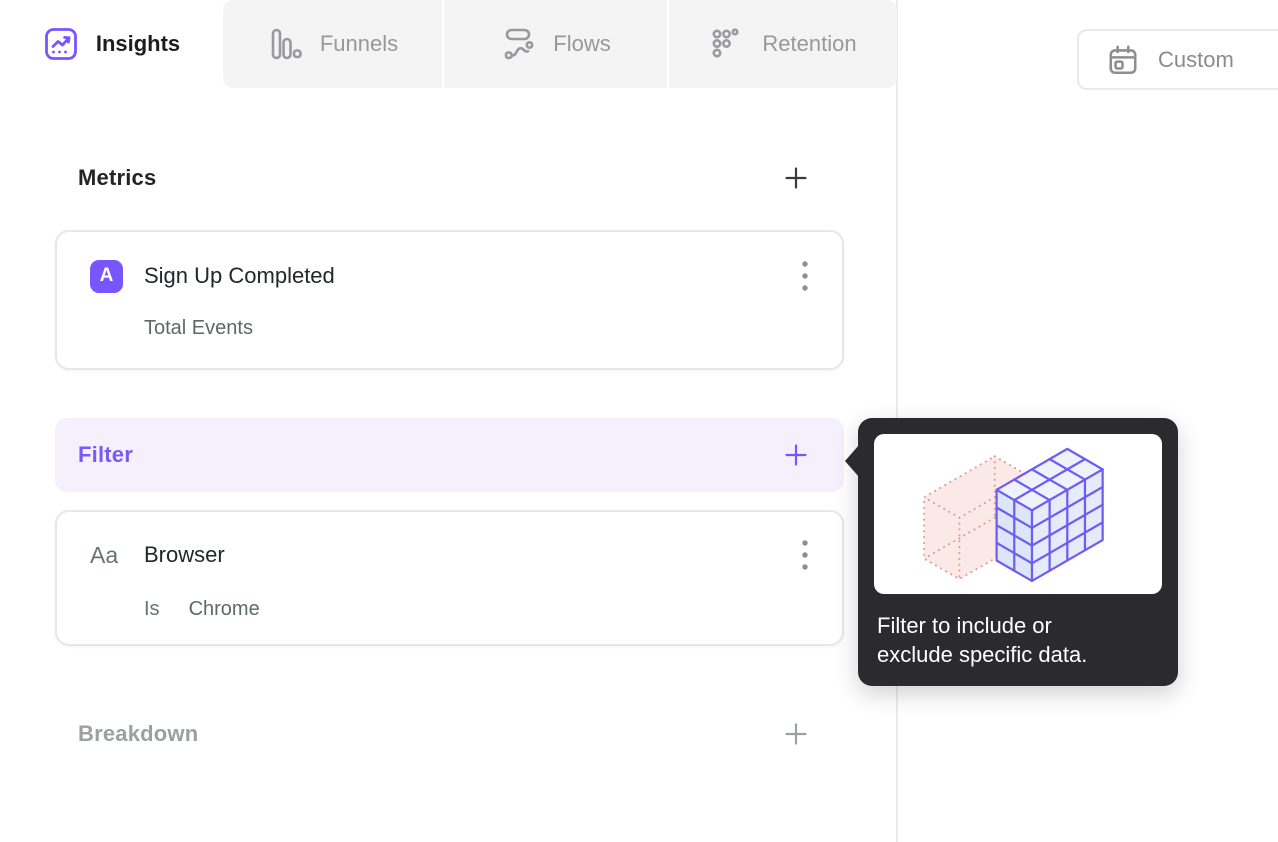 The height and width of the screenshot is (842, 1278). I want to click on tab-retention: Retention, so click(782, 44).